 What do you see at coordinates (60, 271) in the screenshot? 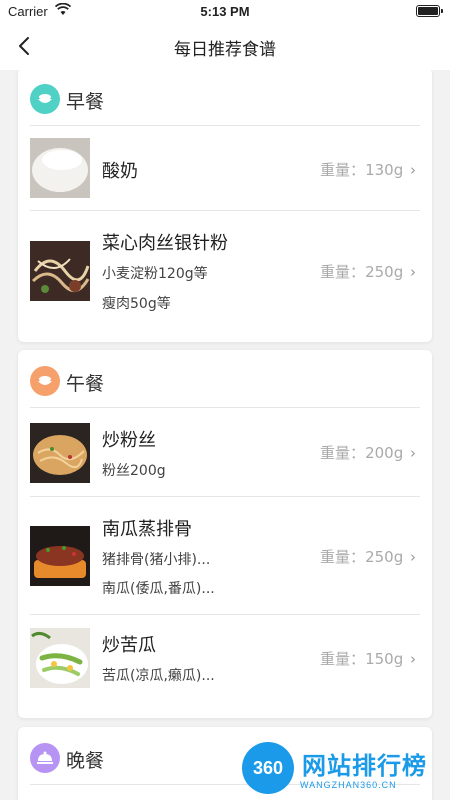
I see `food-image-noodles` at bounding box center [60, 271].